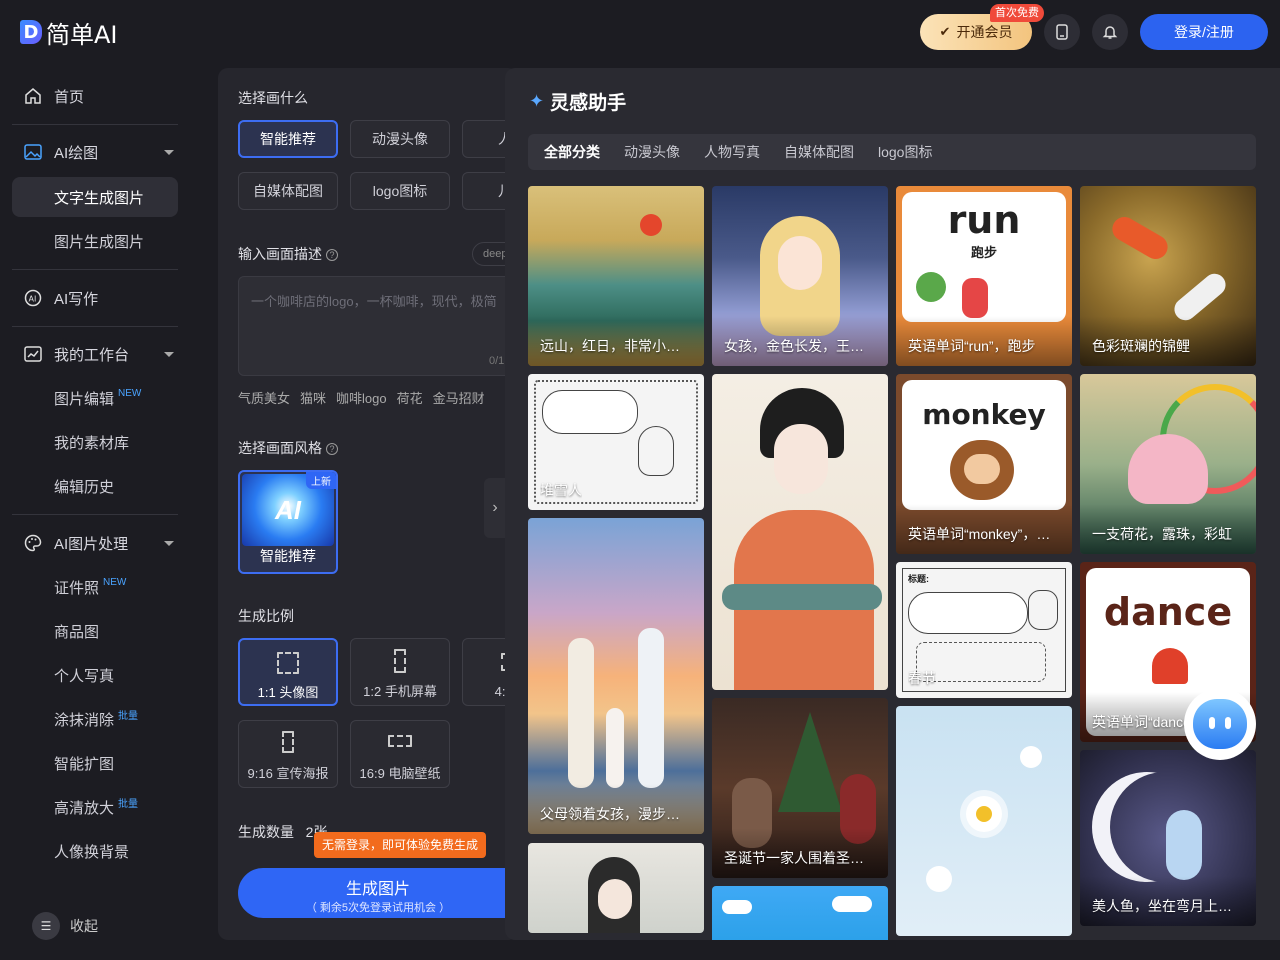  What do you see at coordinates (95, 719) in the screenshot?
I see `nav-erase: 涂抹消除 批量` at bounding box center [95, 719].